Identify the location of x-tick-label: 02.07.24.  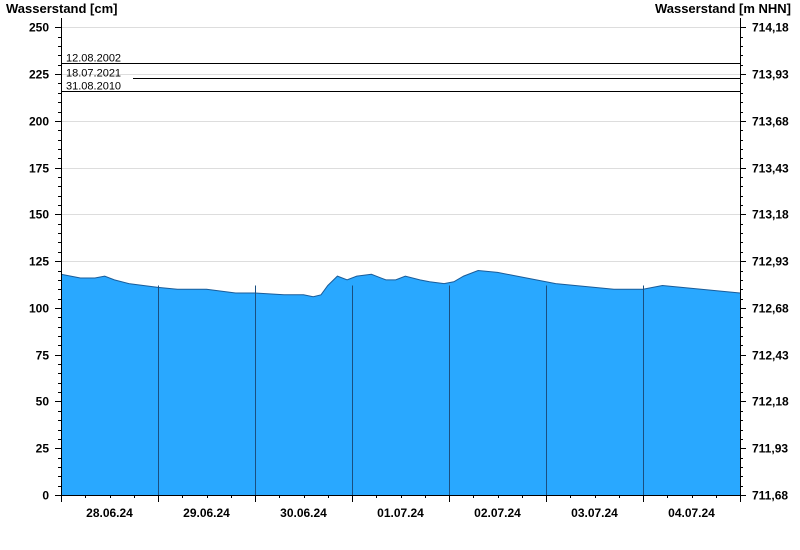
(497, 513).